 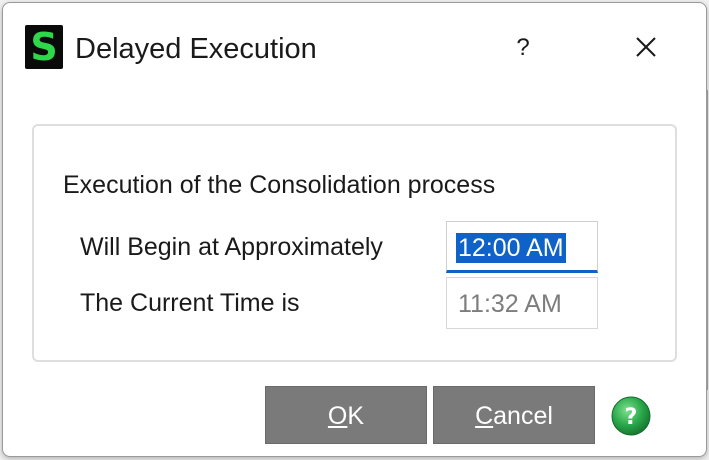 I want to click on ok-accelerator: O, so click(x=337, y=416).